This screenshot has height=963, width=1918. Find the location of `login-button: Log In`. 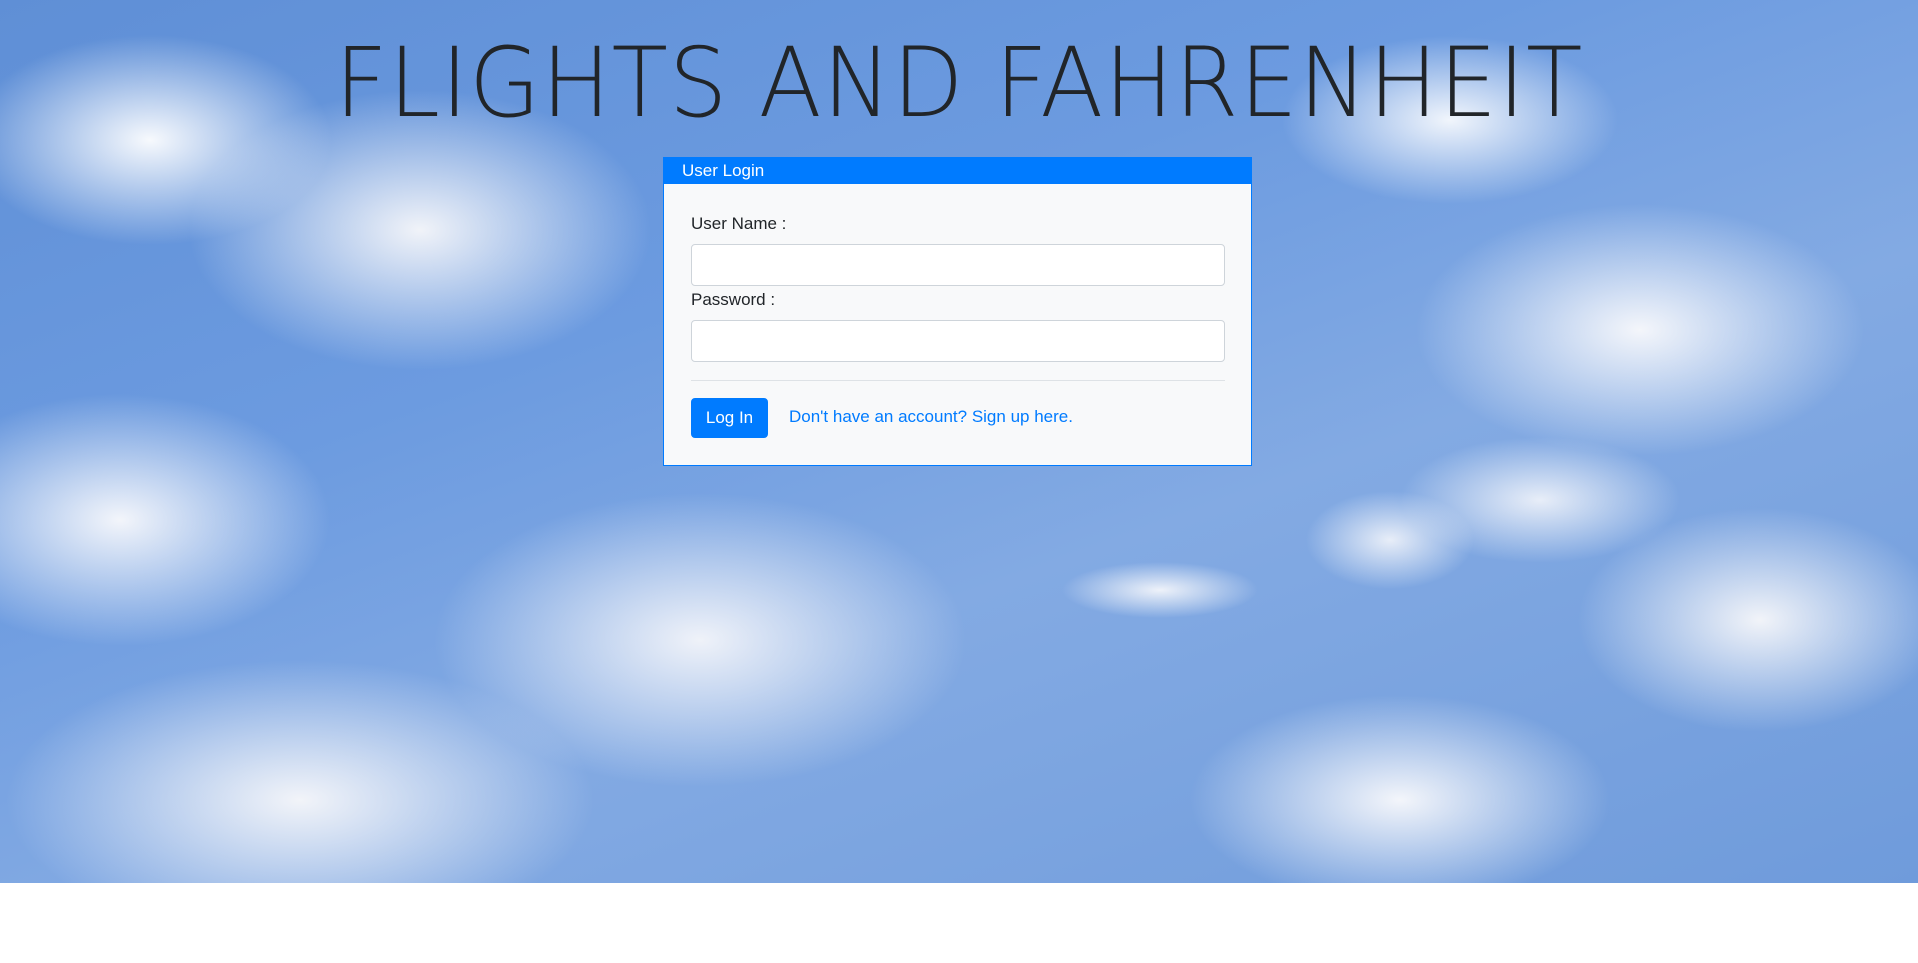

login-button: Log In is located at coordinates (729, 418).